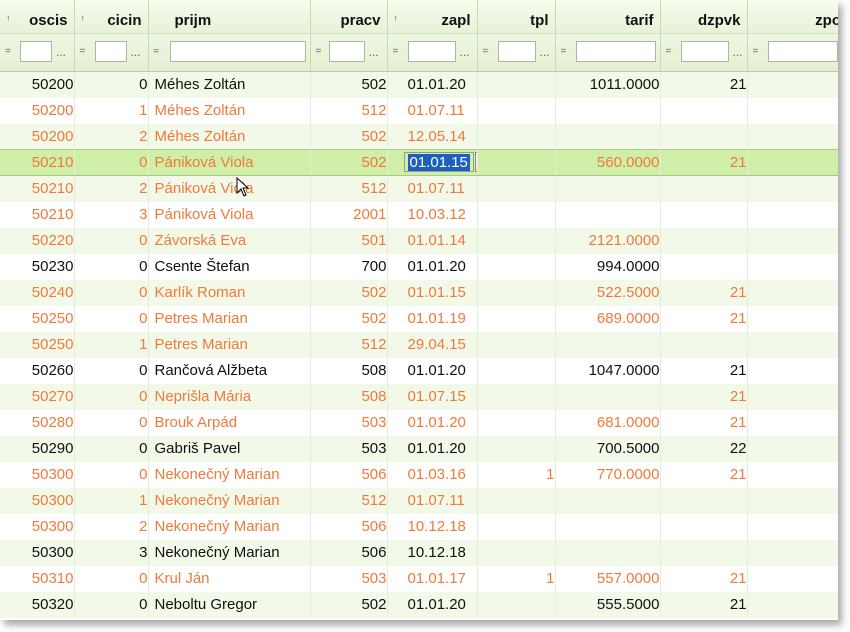  What do you see at coordinates (419, 396) in the screenshot?
I see `table-row: 502700Neprišla Mária50801.07.15 212` at bounding box center [419, 396].